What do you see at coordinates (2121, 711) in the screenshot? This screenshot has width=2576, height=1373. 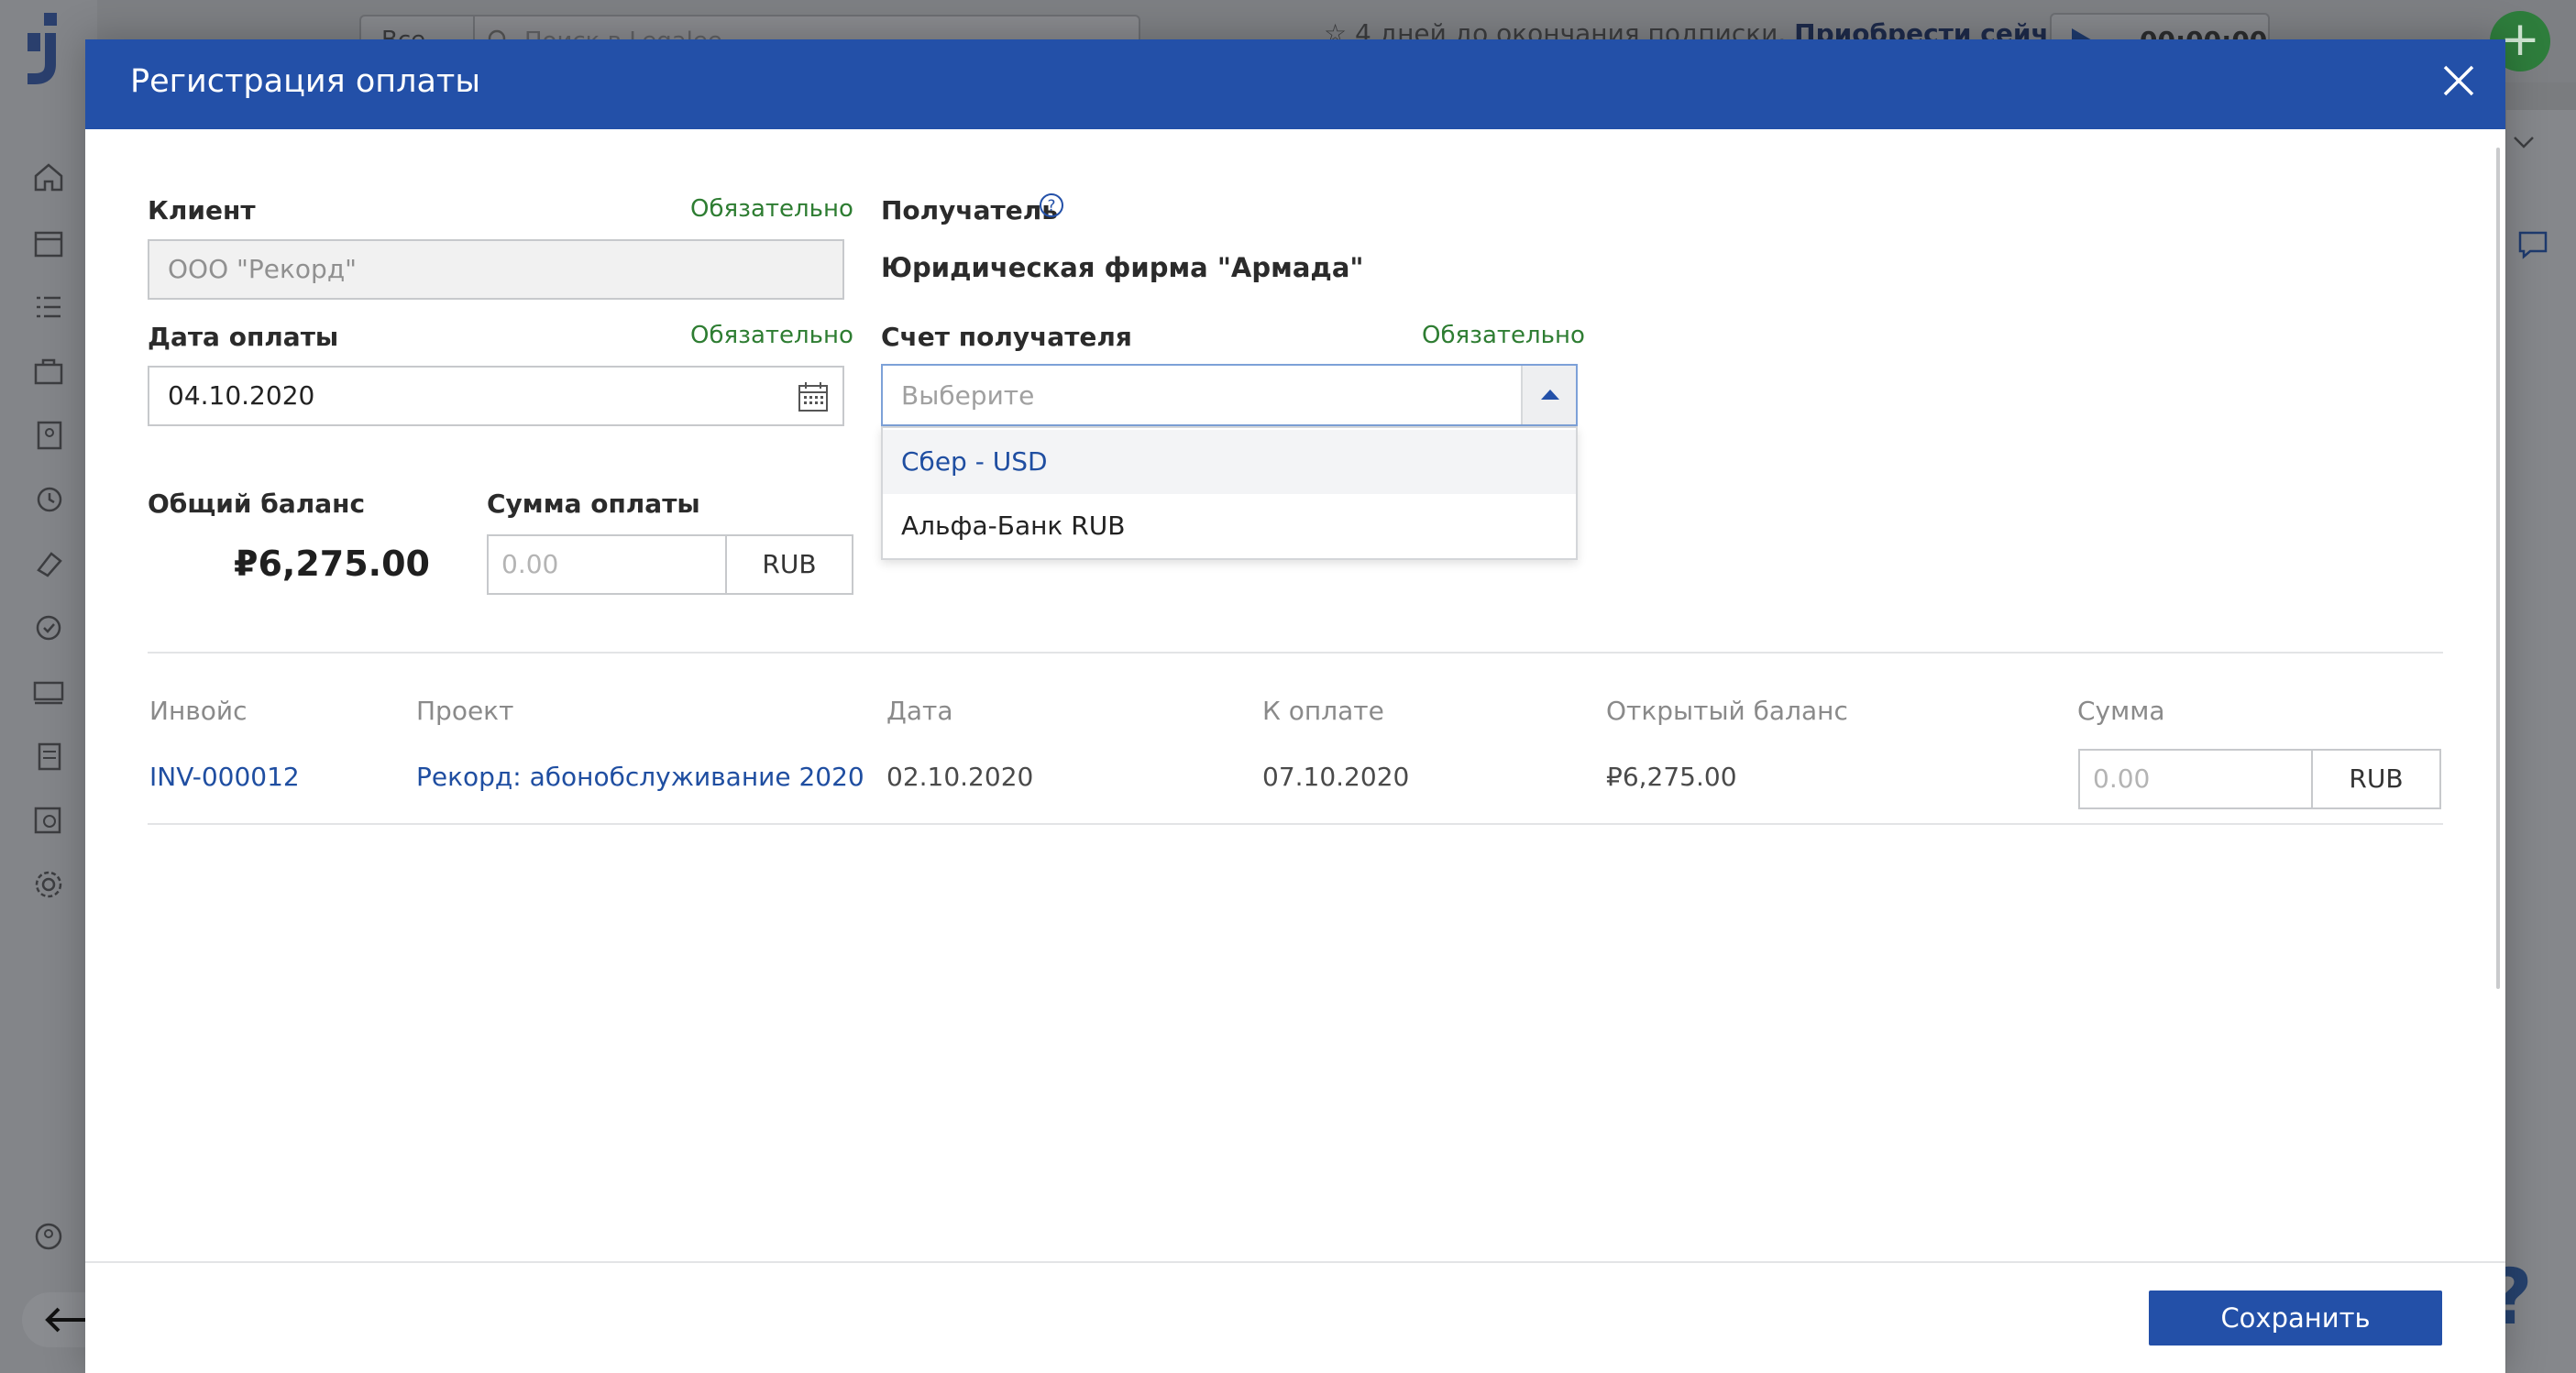 I see `column-header-amount: Сумма` at bounding box center [2121, 711].